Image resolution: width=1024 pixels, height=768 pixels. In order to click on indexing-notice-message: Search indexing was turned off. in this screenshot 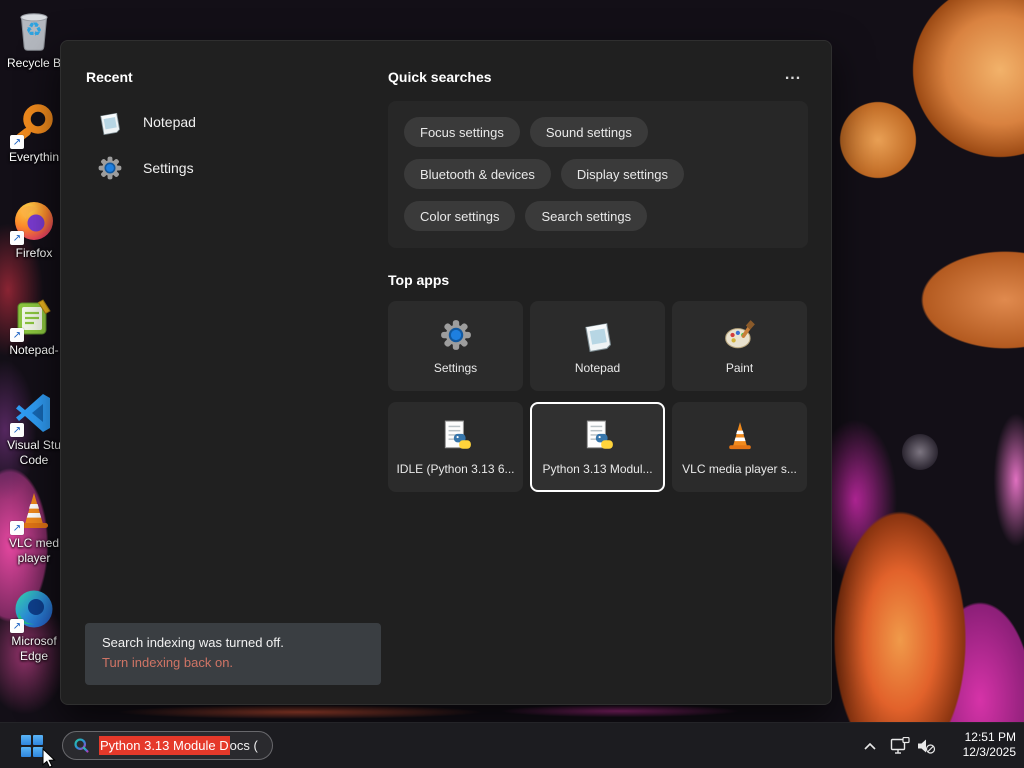, I will do `click(193, 642)`.